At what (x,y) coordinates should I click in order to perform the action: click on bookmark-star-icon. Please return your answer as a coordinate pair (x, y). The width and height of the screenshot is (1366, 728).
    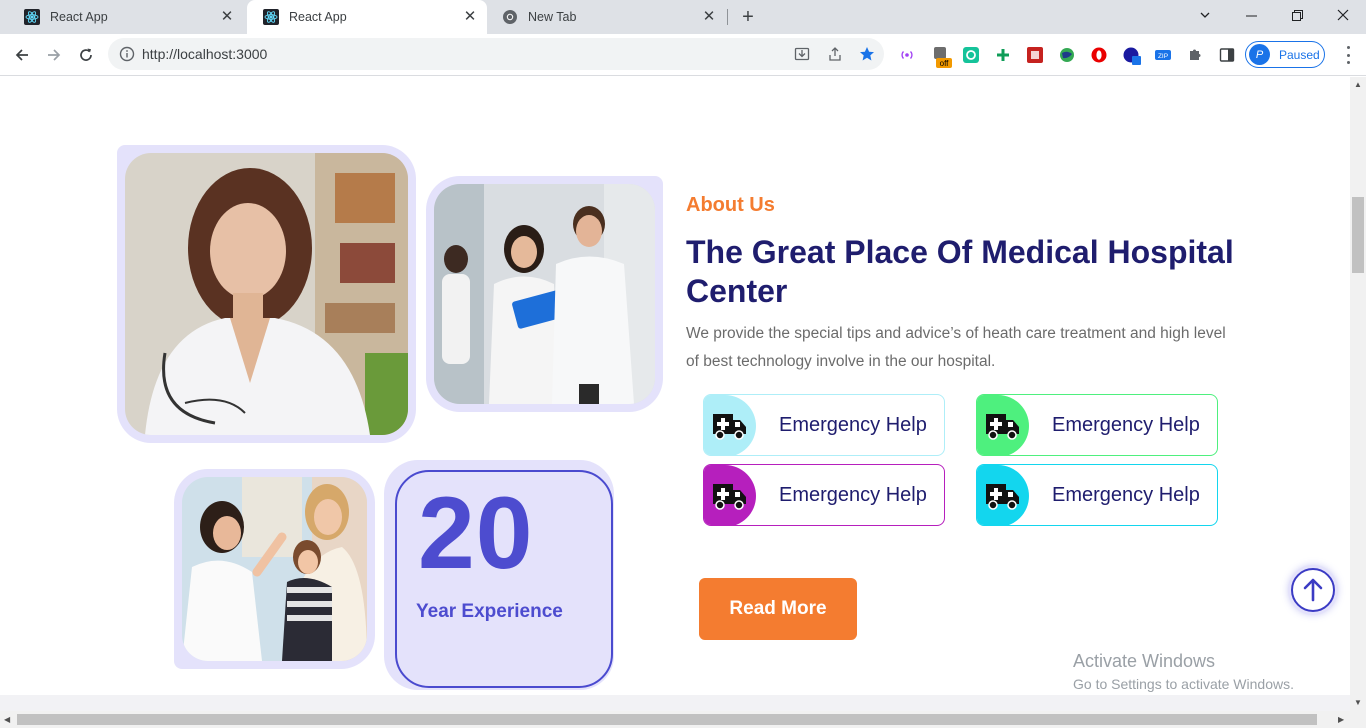
    Looking at the image, I should click on (867, 54).